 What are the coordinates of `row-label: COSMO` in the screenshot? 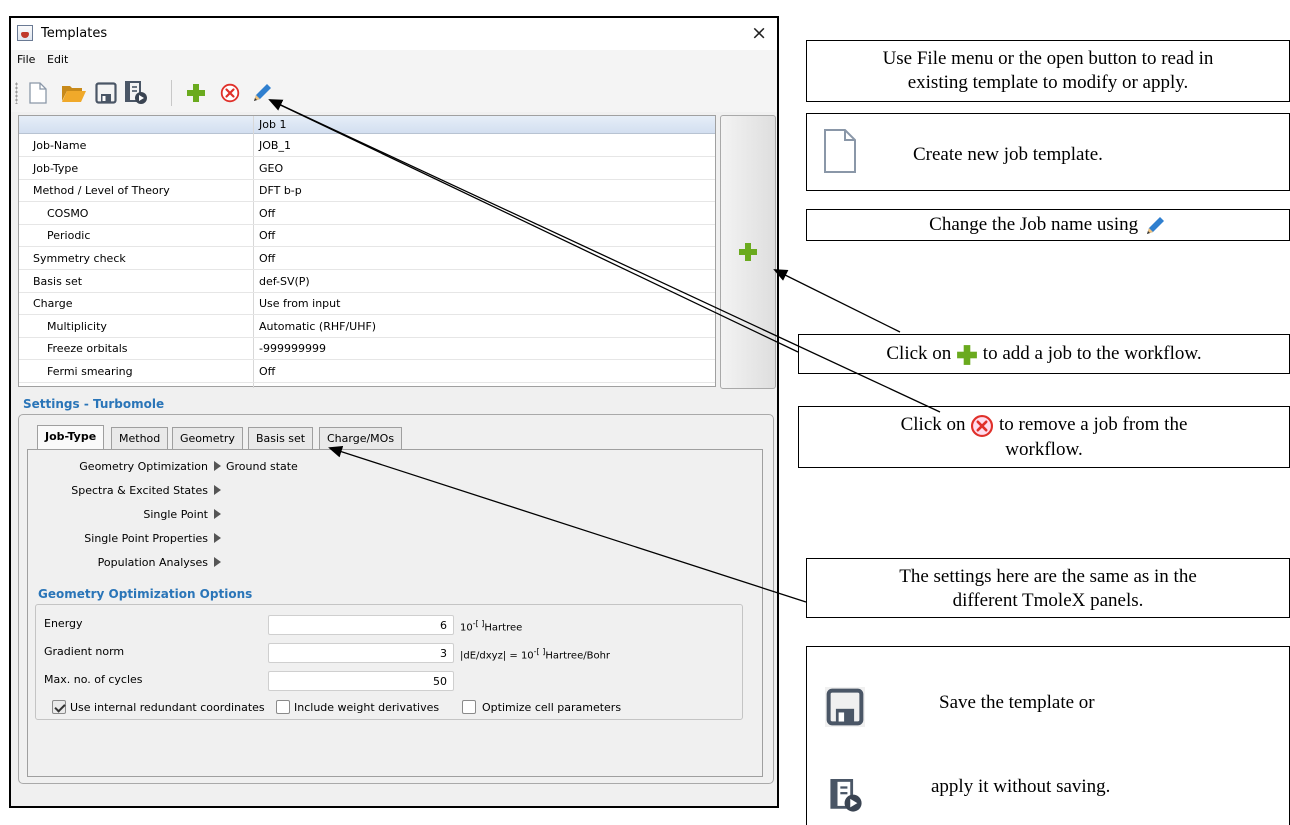 It's located at (68, 213).